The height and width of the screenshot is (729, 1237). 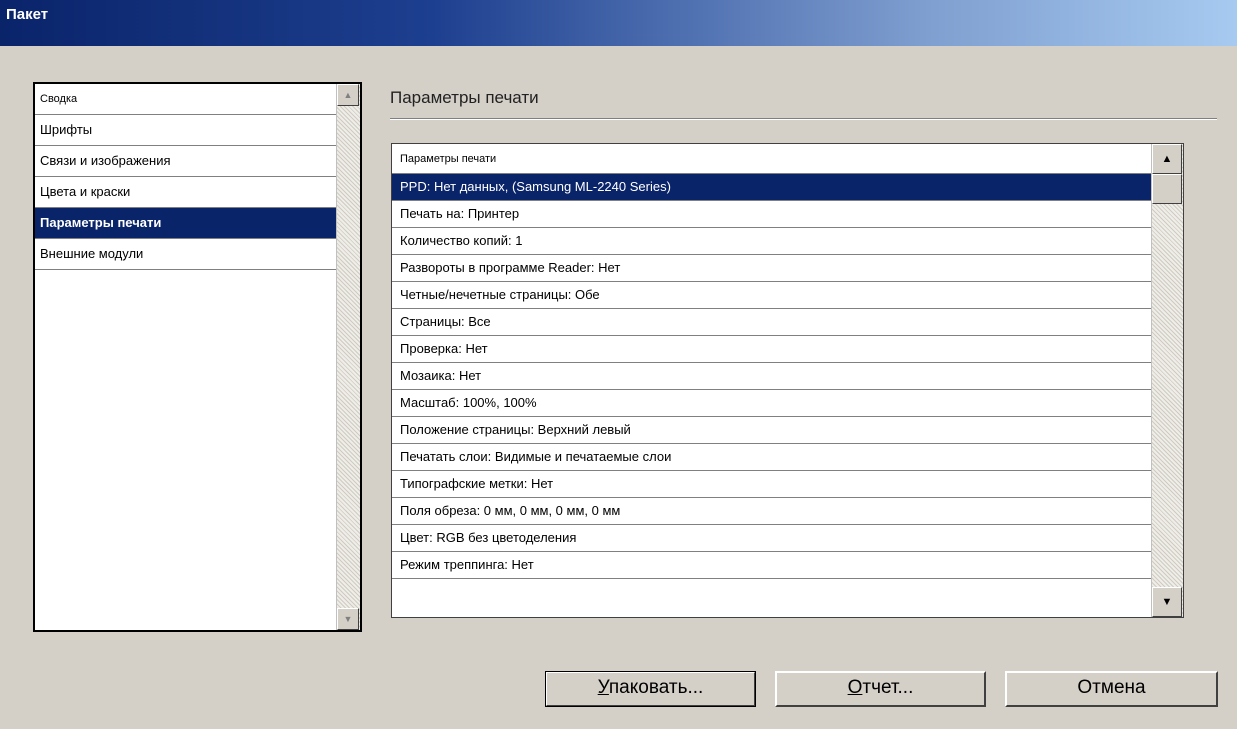 What do you see at coordinates (772, 430) in the screenshot?
I see `table-row: Положение страницы: Верхний левый` at bounding box center [772, 430].